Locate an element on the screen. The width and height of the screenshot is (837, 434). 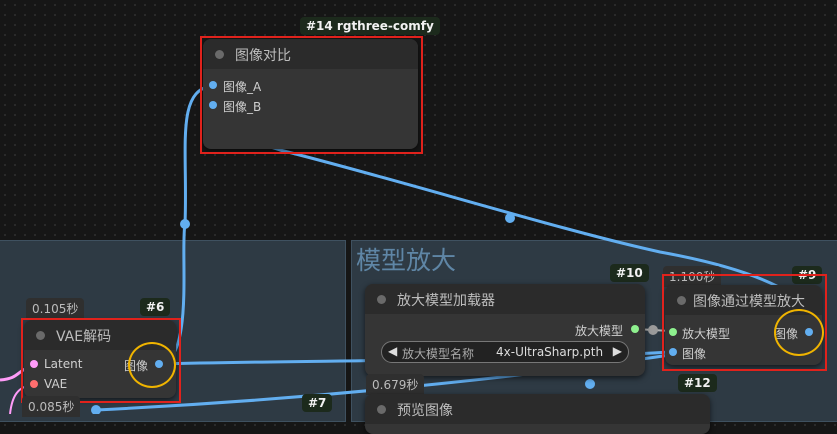
node-badge: #14 rgthree-comfy is located at coordinates (370, 26).